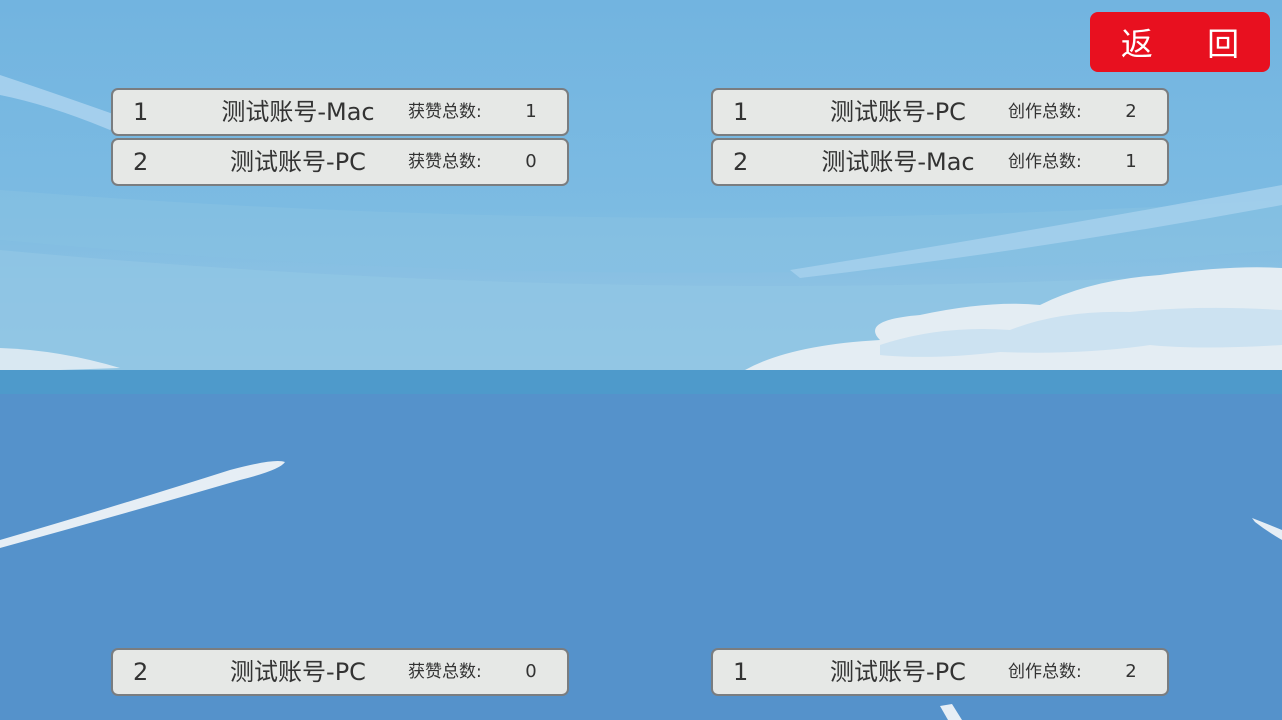 The height and width of the screenshot is (720, 1282). I want to click on likes-rank-row: 2 测试账号-PC 获赞总数: 0, so click(340, 162).